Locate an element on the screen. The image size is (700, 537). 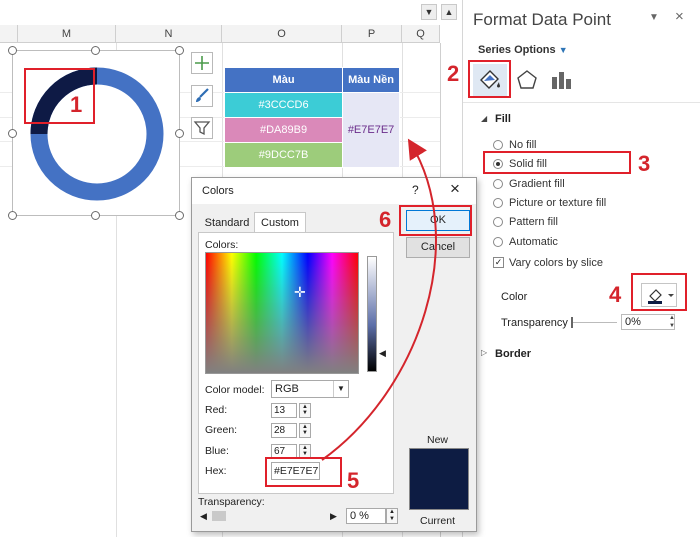
curved-arrow-icon is located at coordinates (379, 299).